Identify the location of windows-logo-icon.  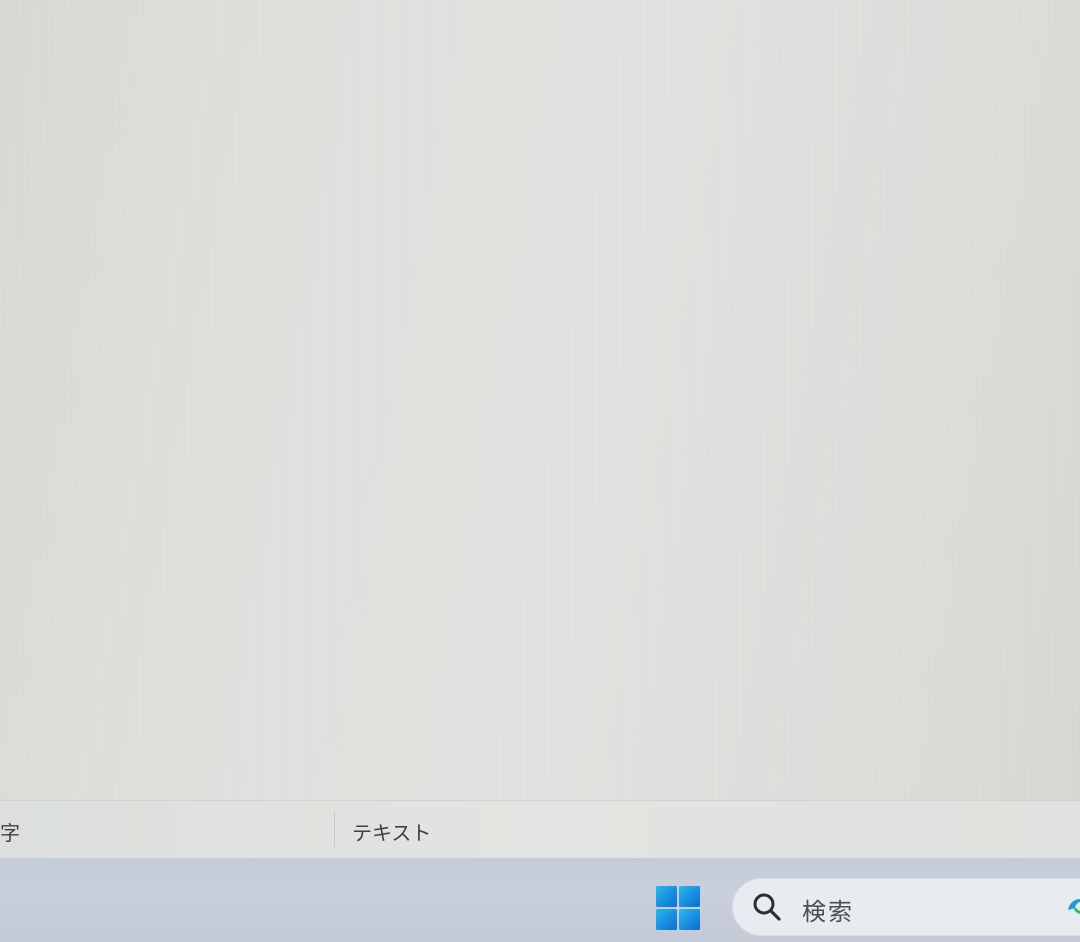
(678, 908).